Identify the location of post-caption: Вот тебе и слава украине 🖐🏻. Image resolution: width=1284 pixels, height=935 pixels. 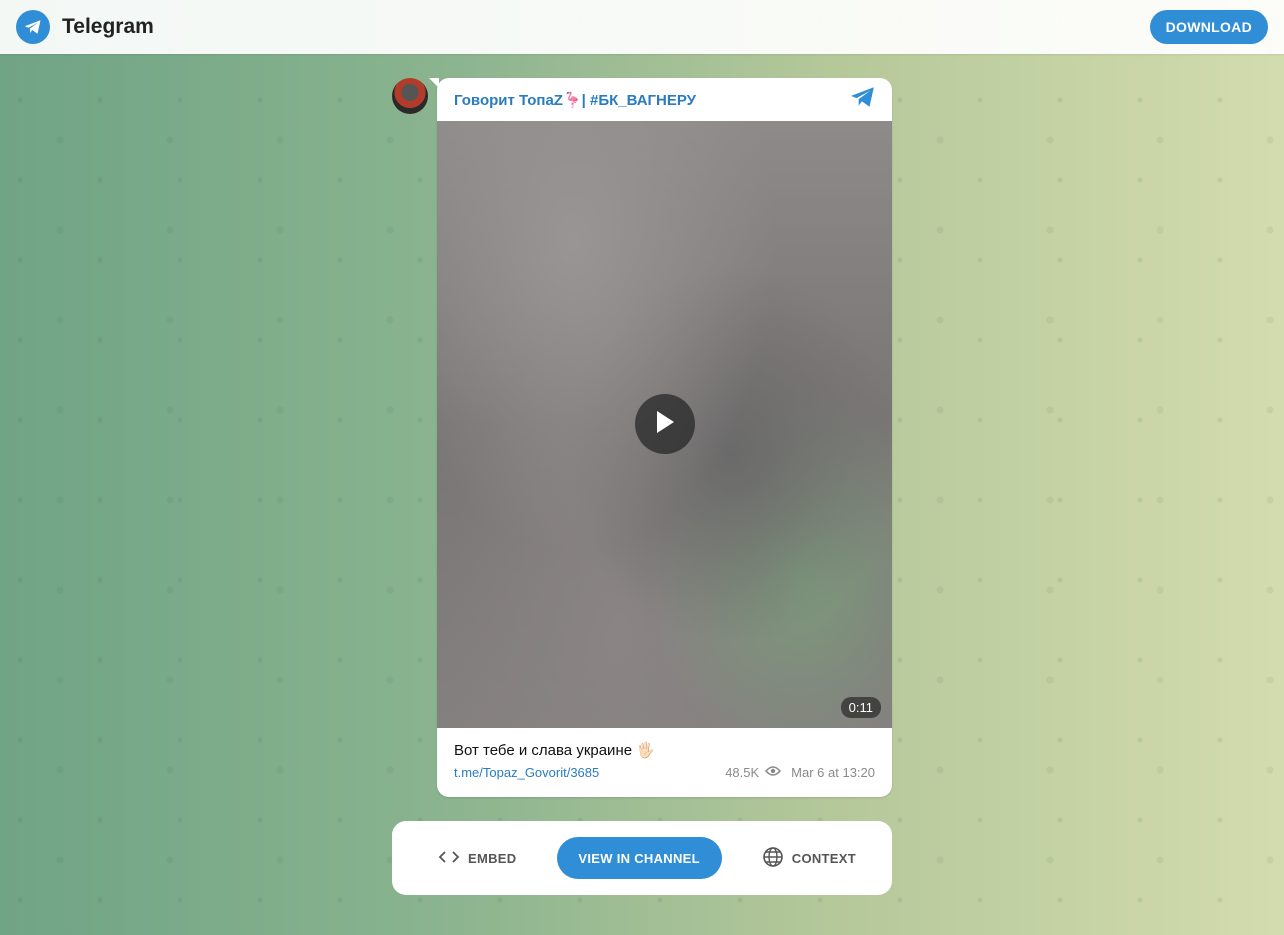
(664, 744).